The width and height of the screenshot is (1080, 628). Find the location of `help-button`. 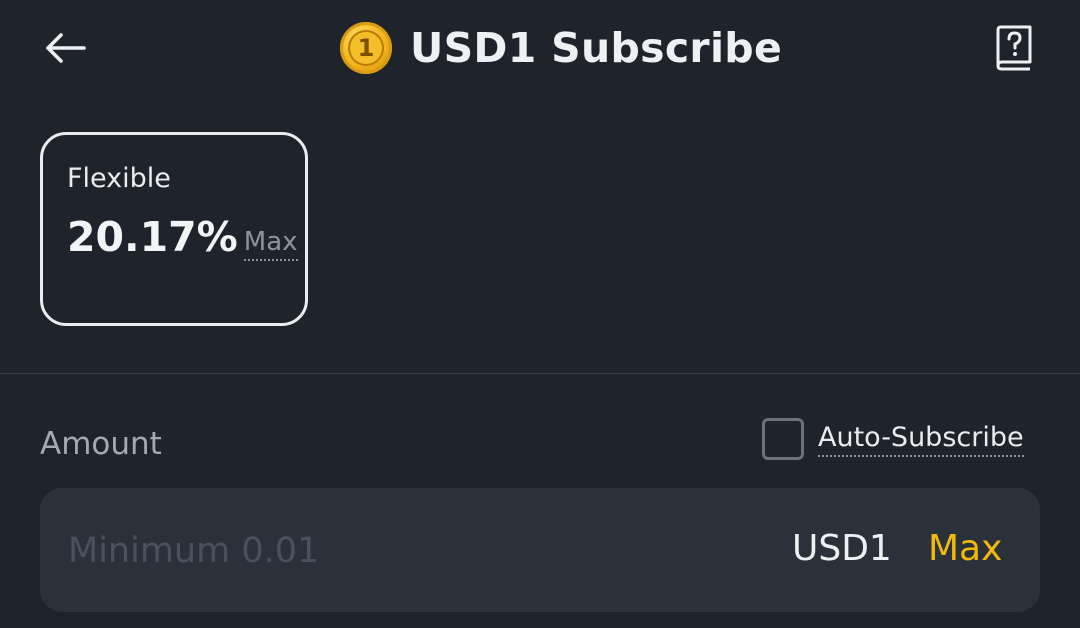

help-button is located at coordinates (1014, 48).